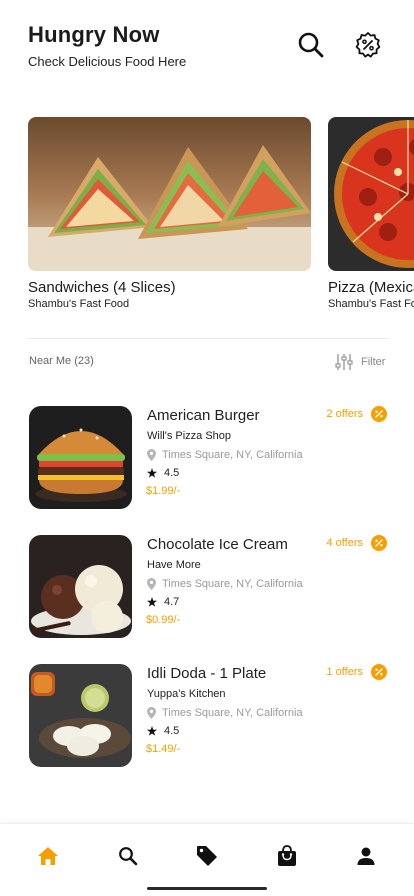 The image size is (414, 896). What do you see at coordinates (80, 586) in the screenshot?
I see `ice-cream-image` at bounding box center [80, 586].